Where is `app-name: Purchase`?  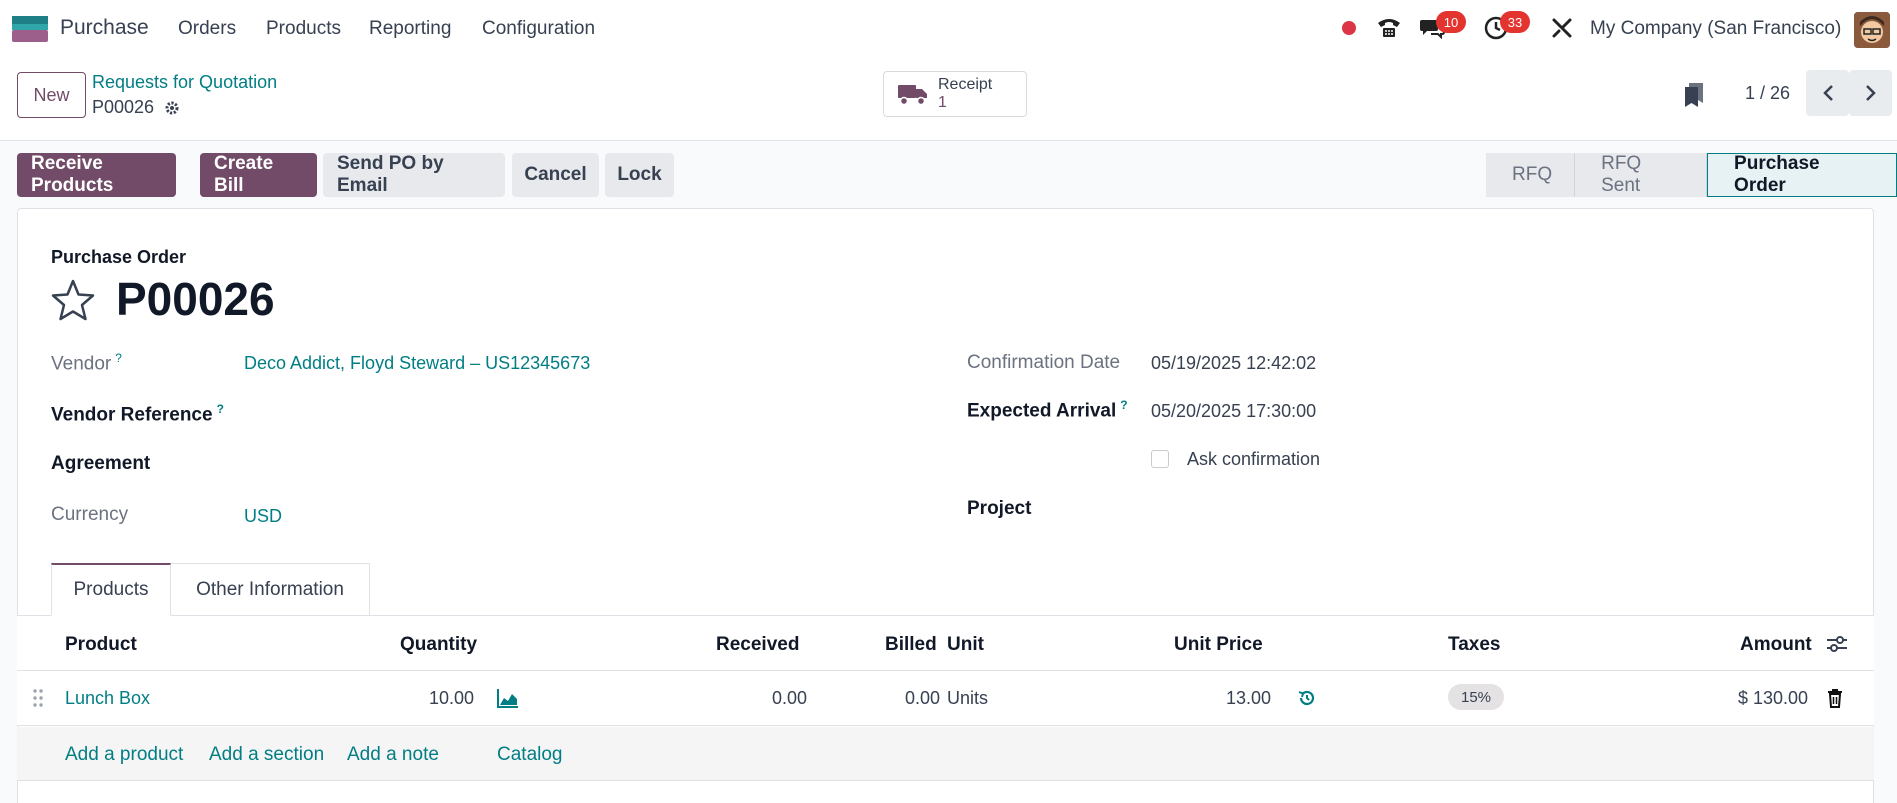 app-name: Purchase is located at coordinates (104, 28).